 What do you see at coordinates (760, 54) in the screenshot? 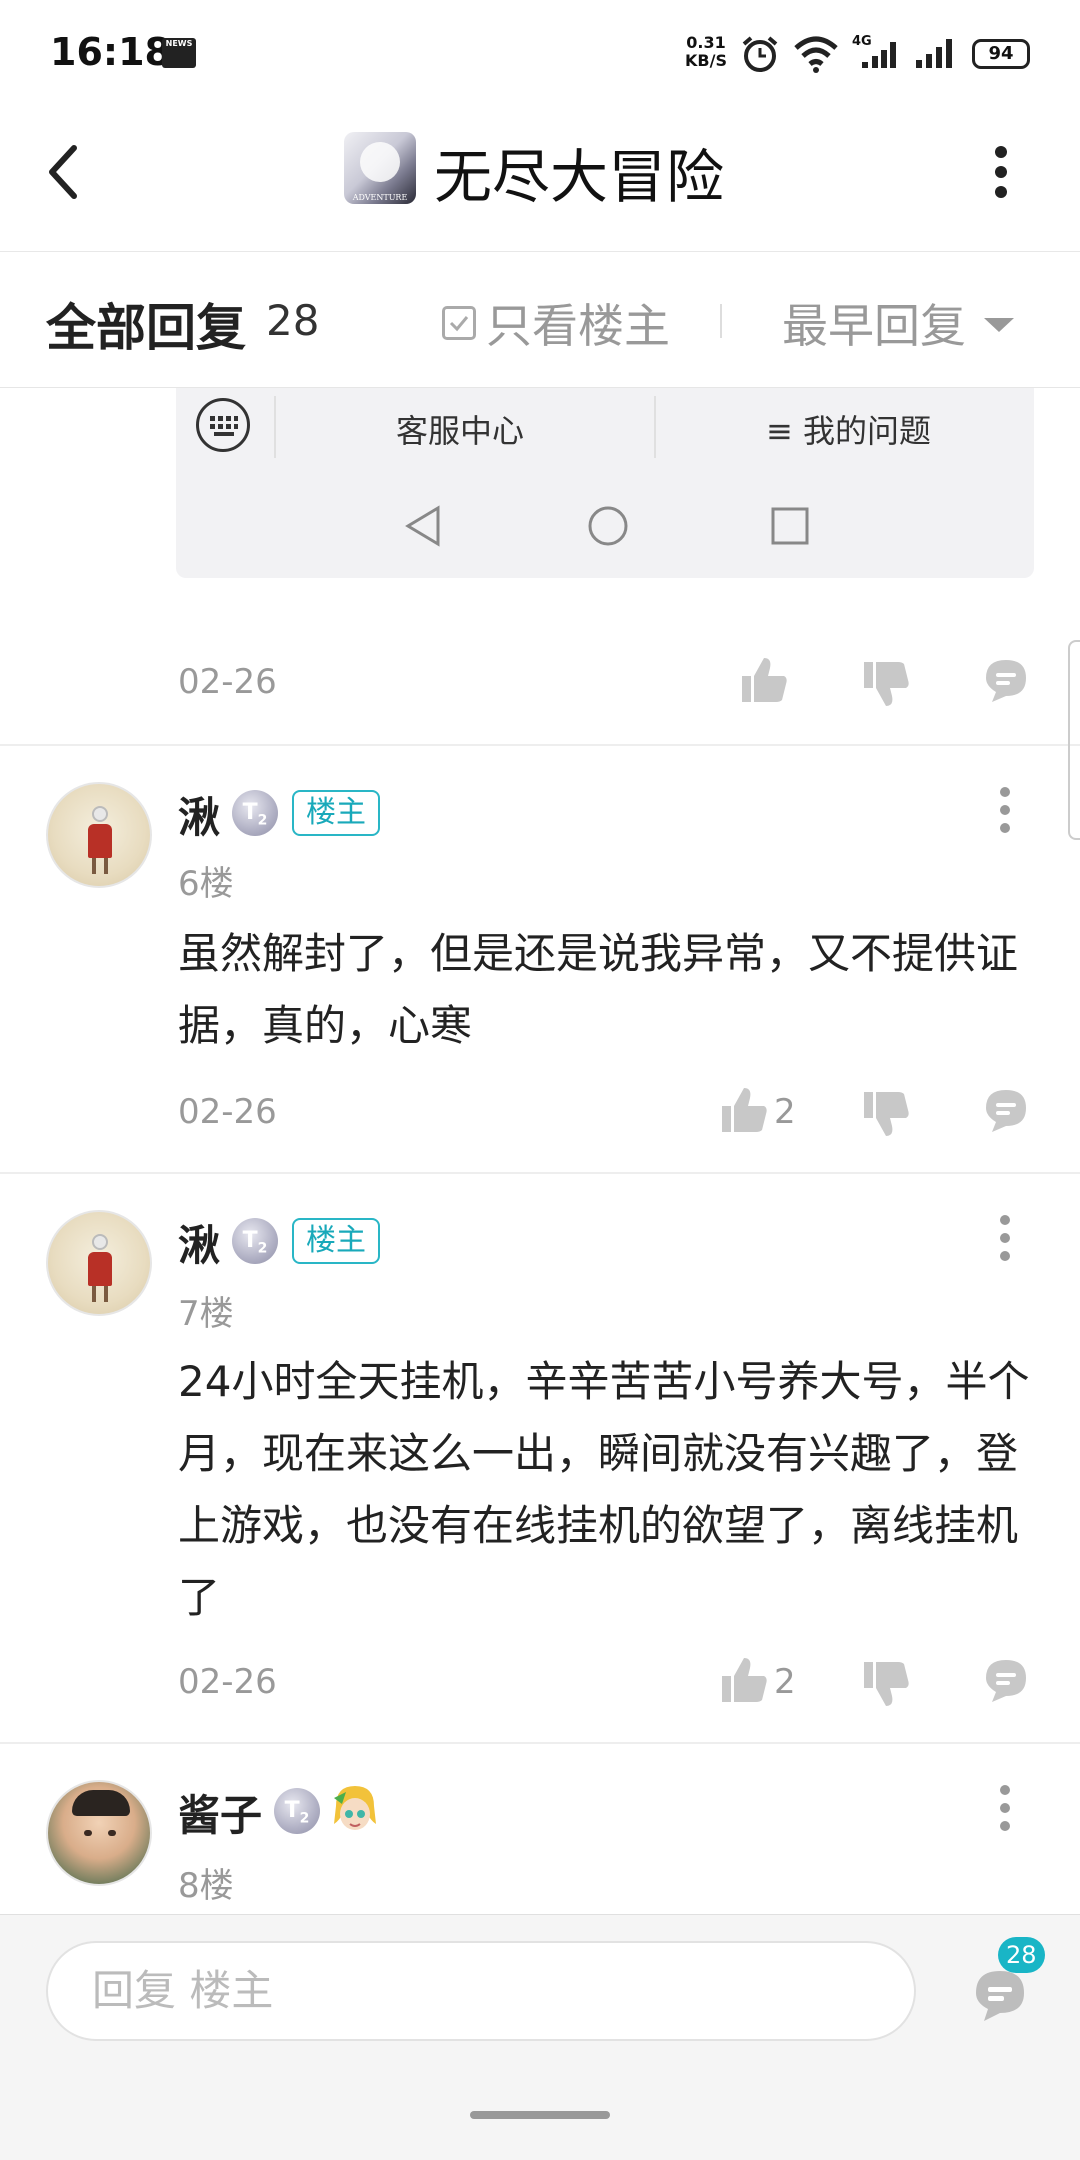
I see `alarm-icon` at bounding box center [760, 54].